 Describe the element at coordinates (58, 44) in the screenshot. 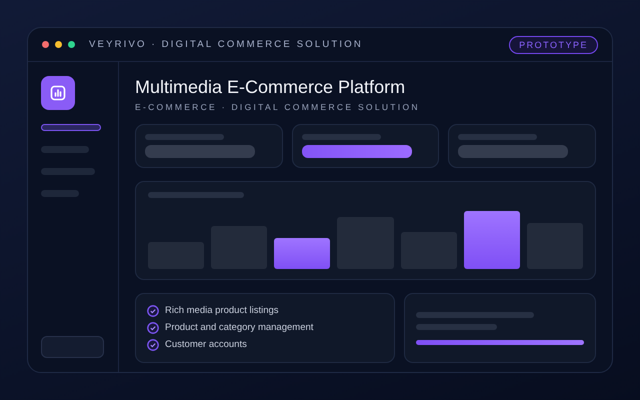

I see `minimize-dot-icon` at that location.